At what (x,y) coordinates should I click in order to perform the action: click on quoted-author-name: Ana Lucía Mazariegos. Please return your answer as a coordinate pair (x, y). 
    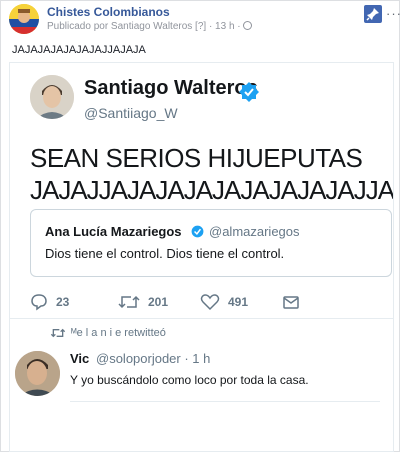
    Looking at the image, I should click on (113, 231).